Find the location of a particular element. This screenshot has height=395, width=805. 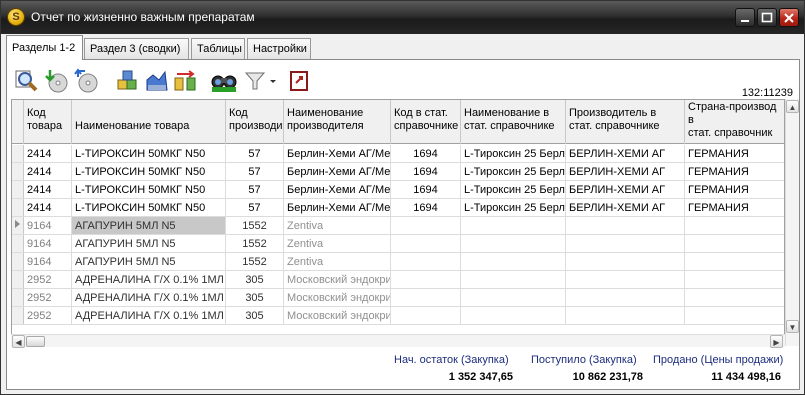

chart-button is located at coordinates (157, 81).